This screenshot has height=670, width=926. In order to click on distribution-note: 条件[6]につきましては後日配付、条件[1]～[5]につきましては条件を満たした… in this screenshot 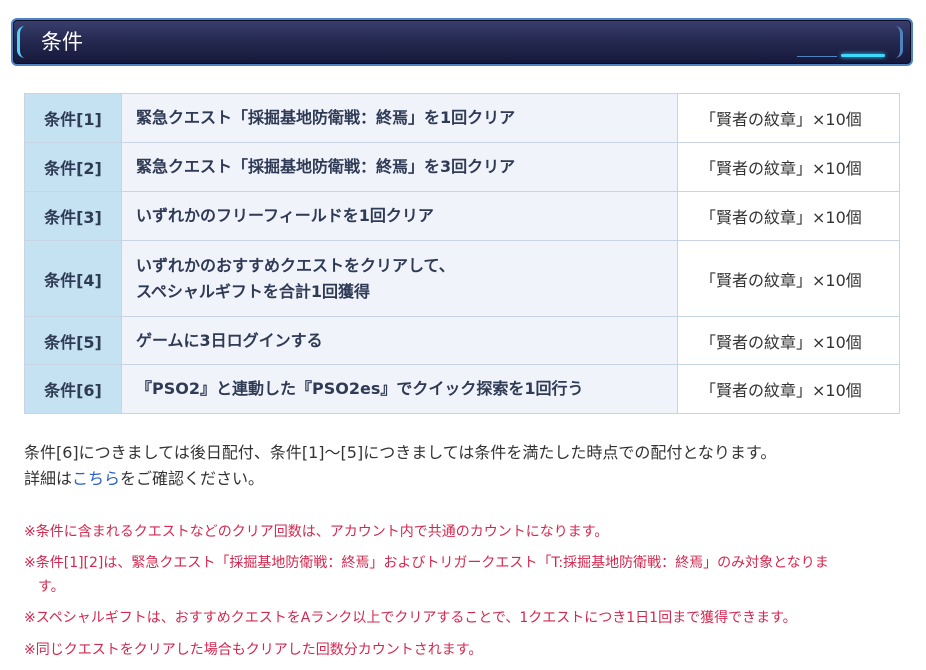, I will do `click(464, 466)`.